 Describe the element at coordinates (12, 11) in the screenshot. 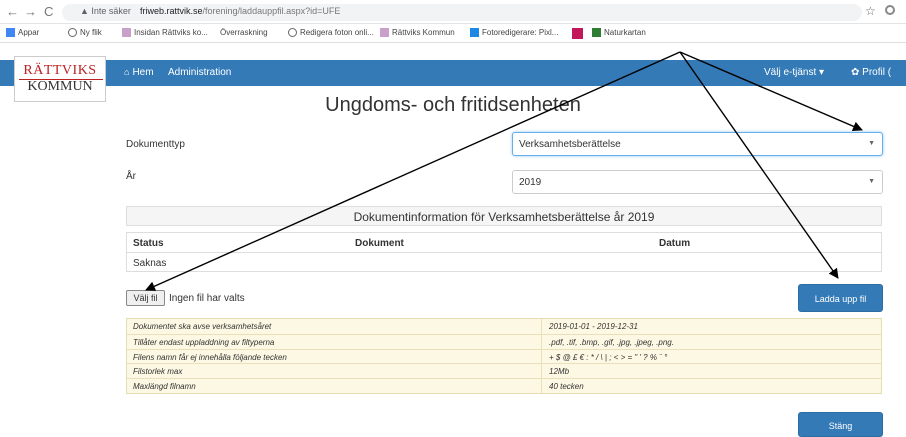

I see `back-button: ←` at that location.